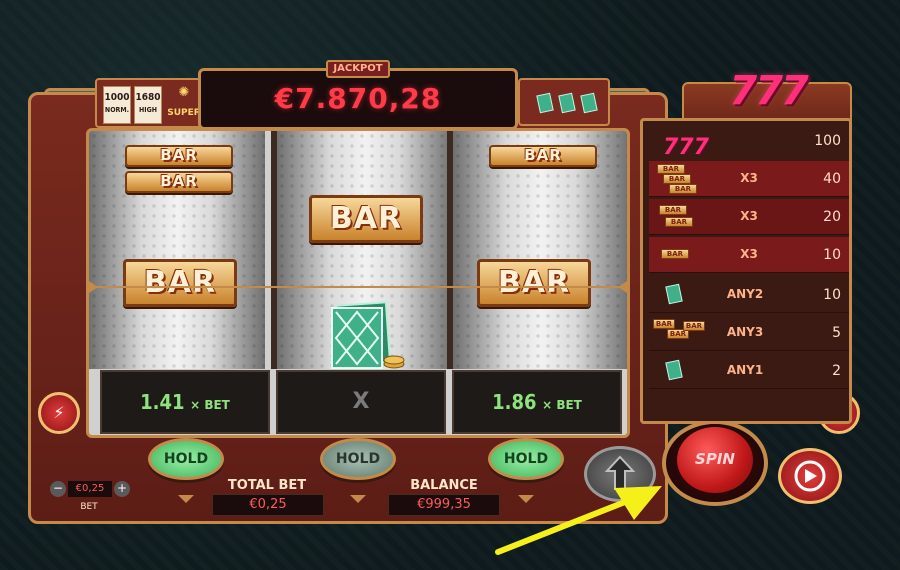  I want to click on jackpot-value: €7.870,28, so click(358, 98).